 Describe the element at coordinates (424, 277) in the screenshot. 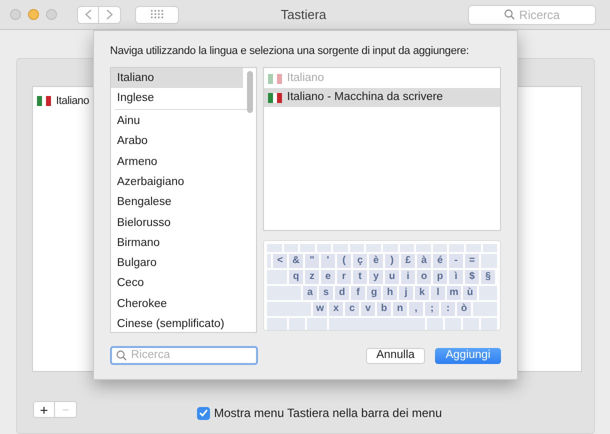

I see `keyboard-key: o` at that location.